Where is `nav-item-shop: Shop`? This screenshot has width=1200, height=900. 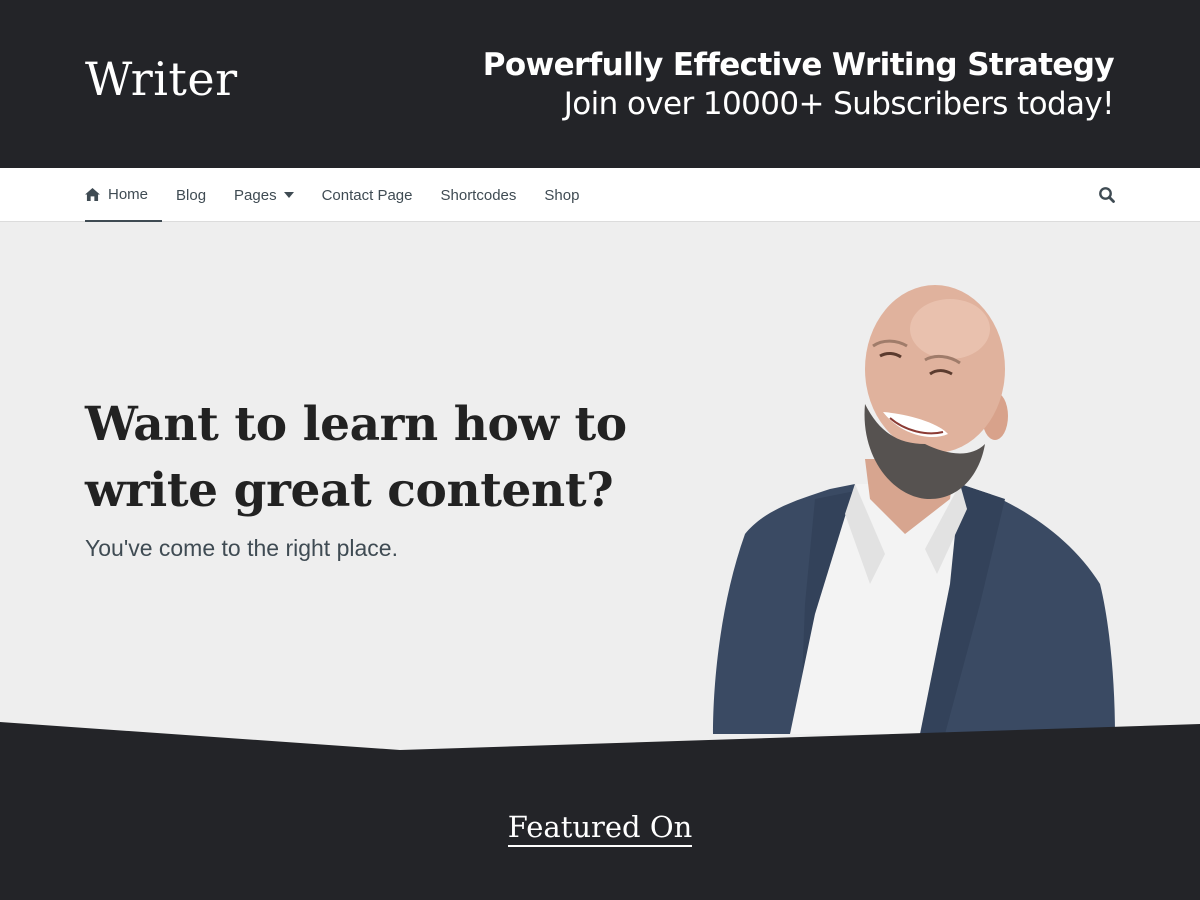
nav-item-shop: Shop is located at coordinates (561, 195).